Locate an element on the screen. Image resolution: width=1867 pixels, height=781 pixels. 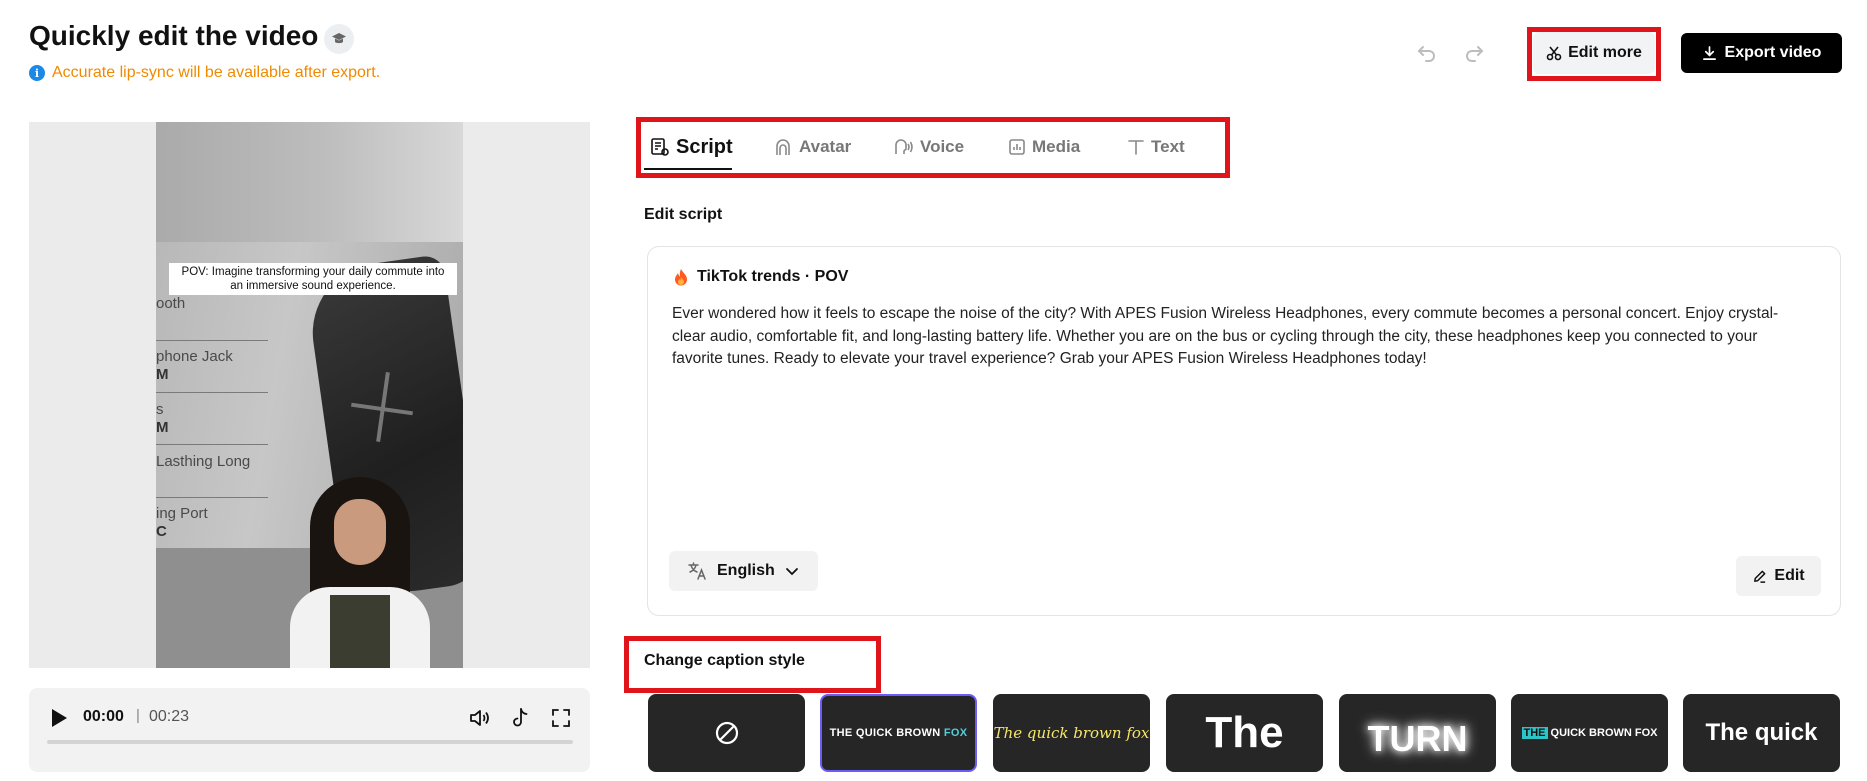
page-title: Quickly edit the video is located at coordinates (174, 35).